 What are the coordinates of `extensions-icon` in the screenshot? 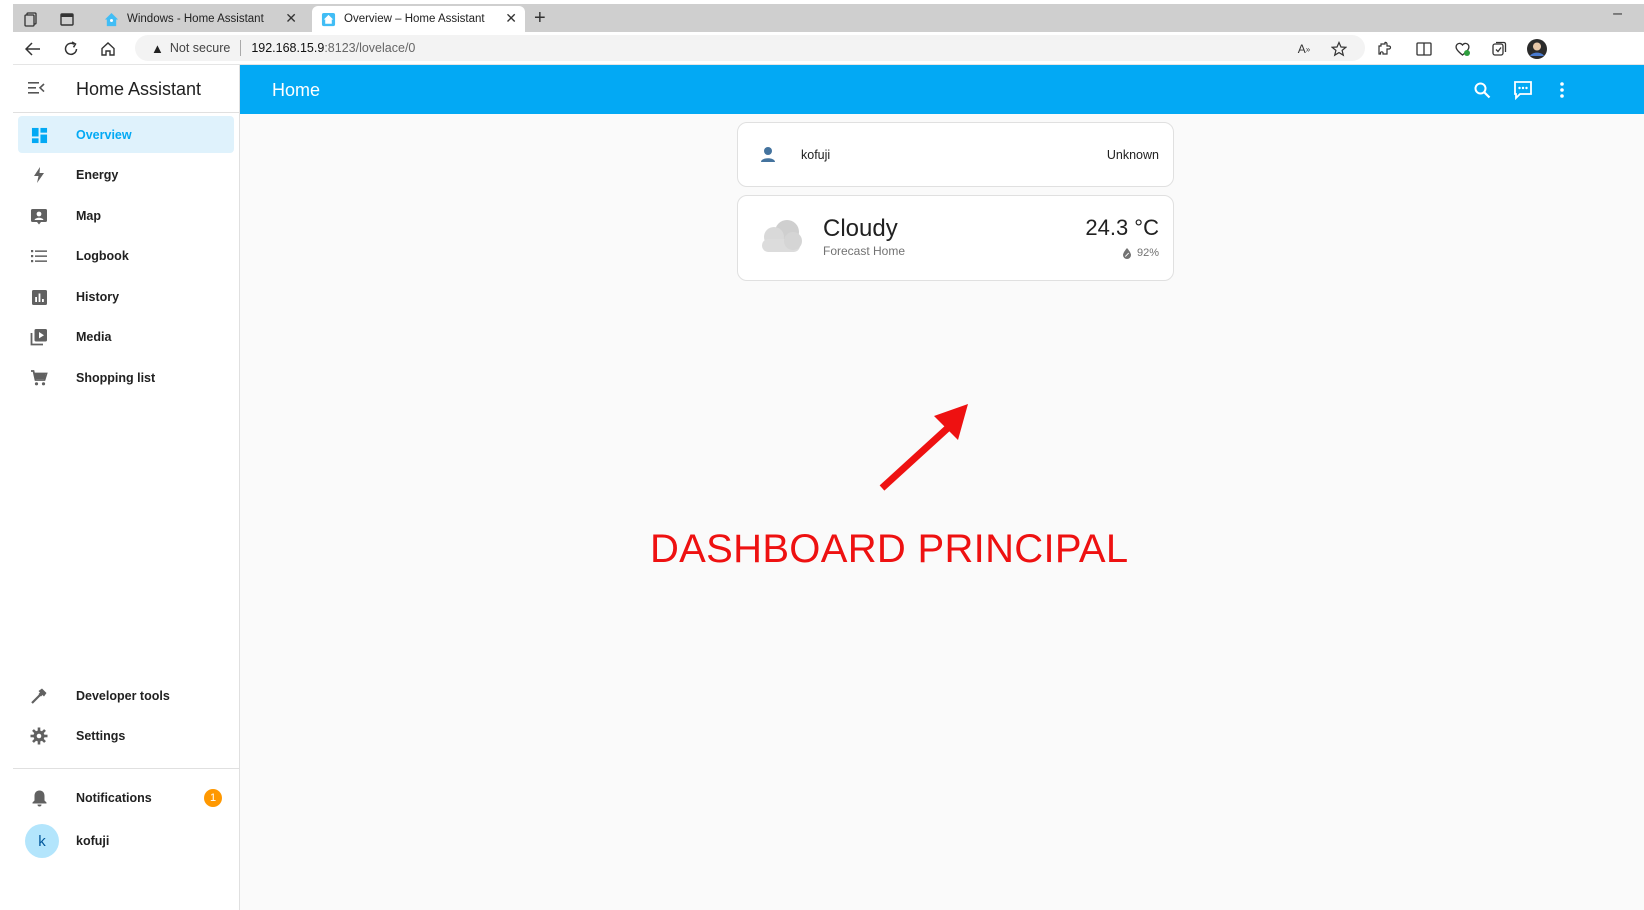 It's located at (1384, 49).